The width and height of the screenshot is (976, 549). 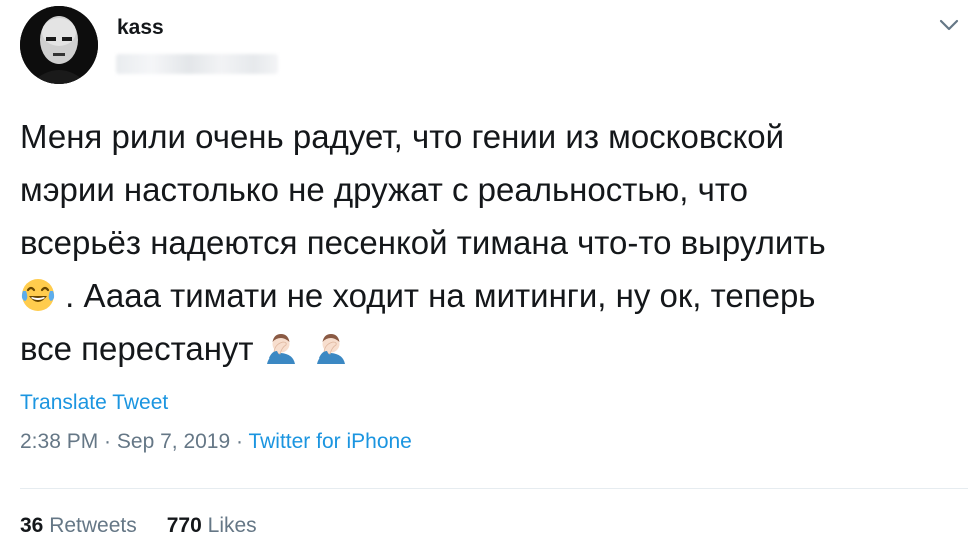 I want to click on likes-count: 770, so click(x=184, y=525).